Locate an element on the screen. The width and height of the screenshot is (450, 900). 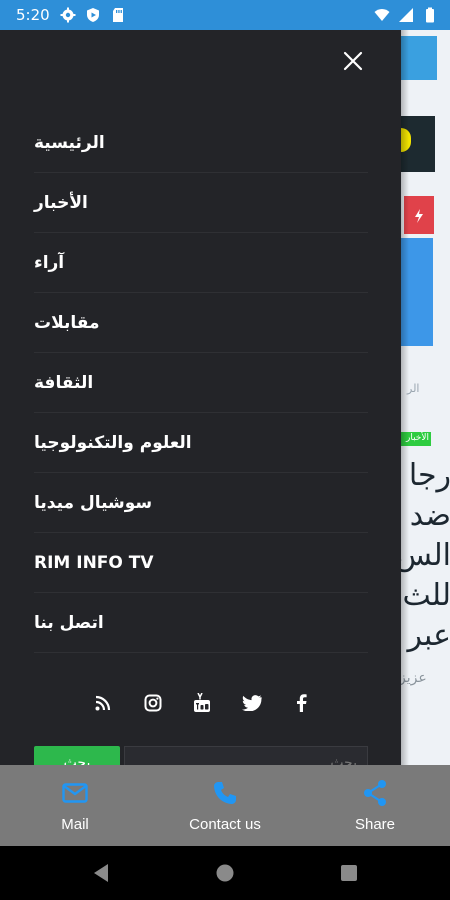
social-links is located at coordinates (202, 703).